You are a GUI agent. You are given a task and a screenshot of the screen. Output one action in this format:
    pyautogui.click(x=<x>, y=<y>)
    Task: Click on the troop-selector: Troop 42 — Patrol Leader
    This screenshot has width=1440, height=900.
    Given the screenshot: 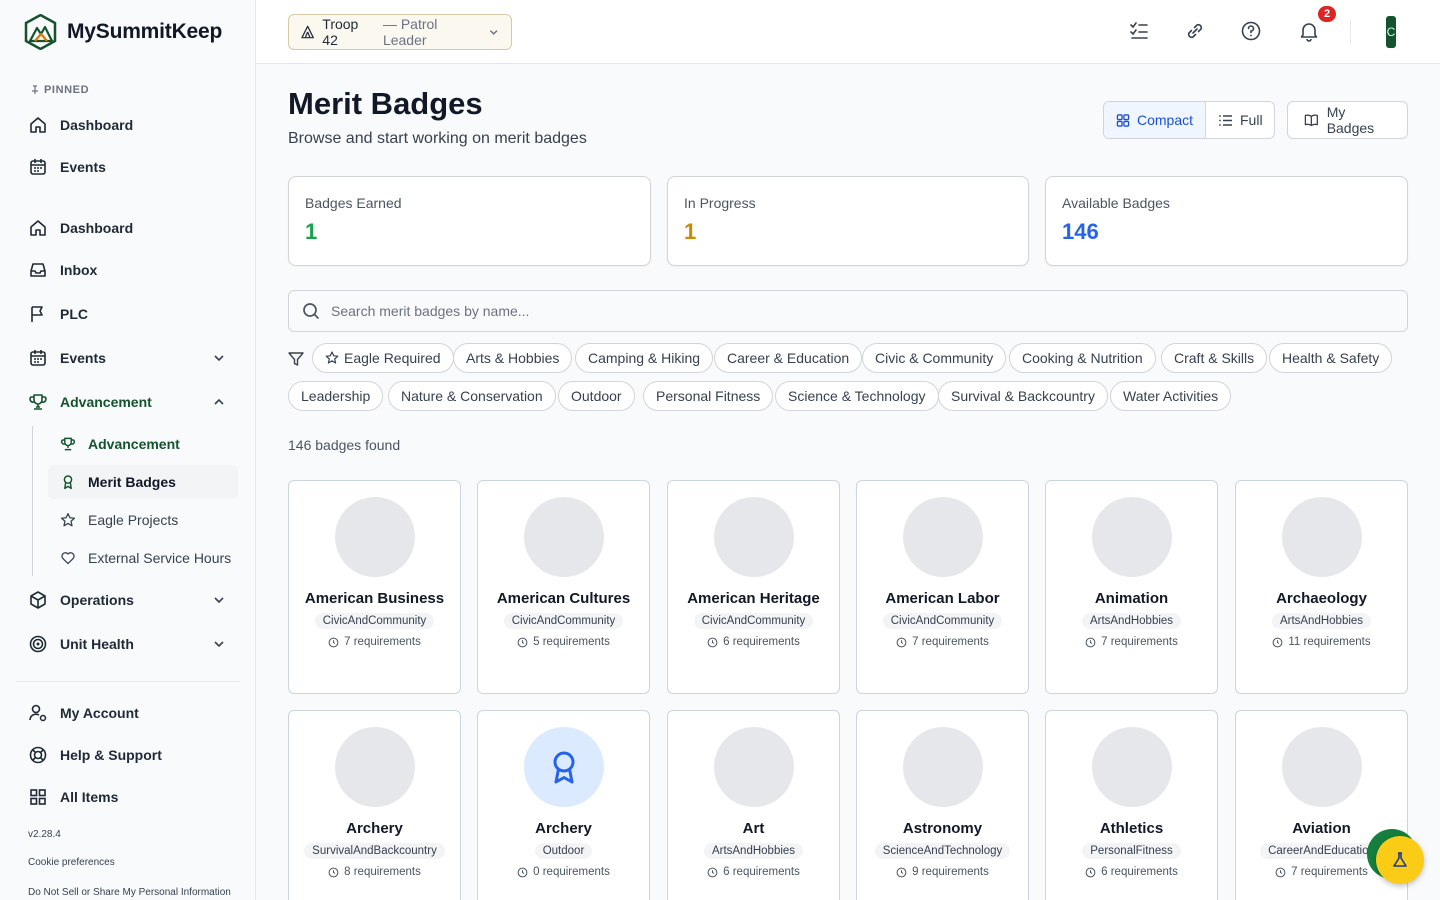 What is the action you would take?
    pyautogui.click(x=400, y=32)
    